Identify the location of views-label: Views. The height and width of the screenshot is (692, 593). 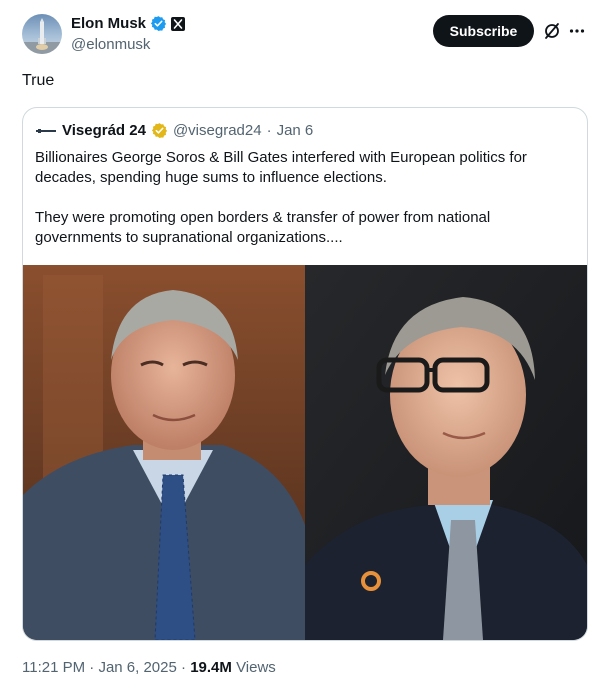
(256, 667).